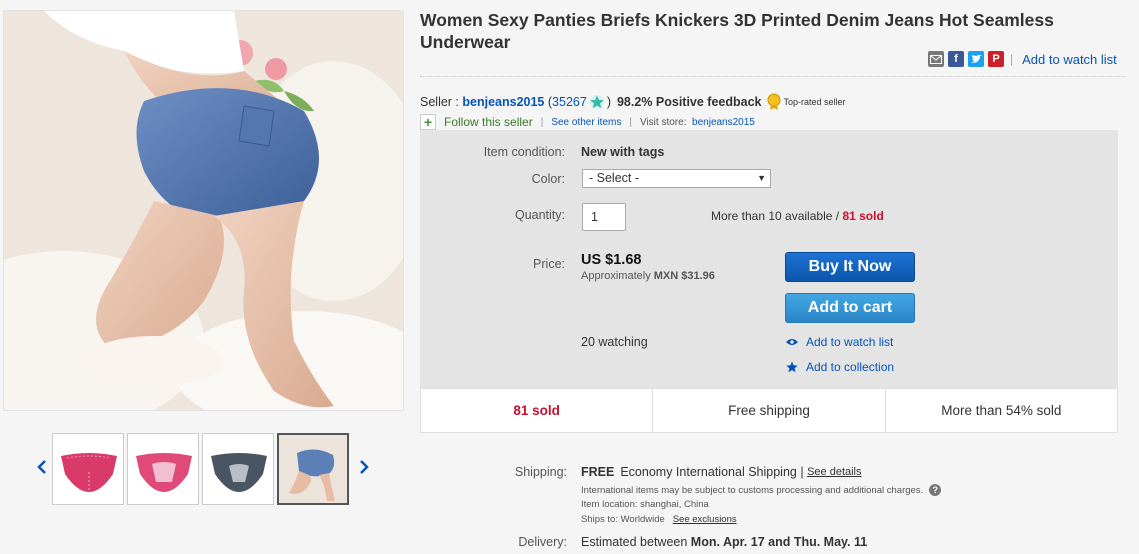 The image size is (1139, 554). Describe the element at coordinates (488, 122) in the screenshot. I see `follow-seller-link: Follow this seller` at that location.